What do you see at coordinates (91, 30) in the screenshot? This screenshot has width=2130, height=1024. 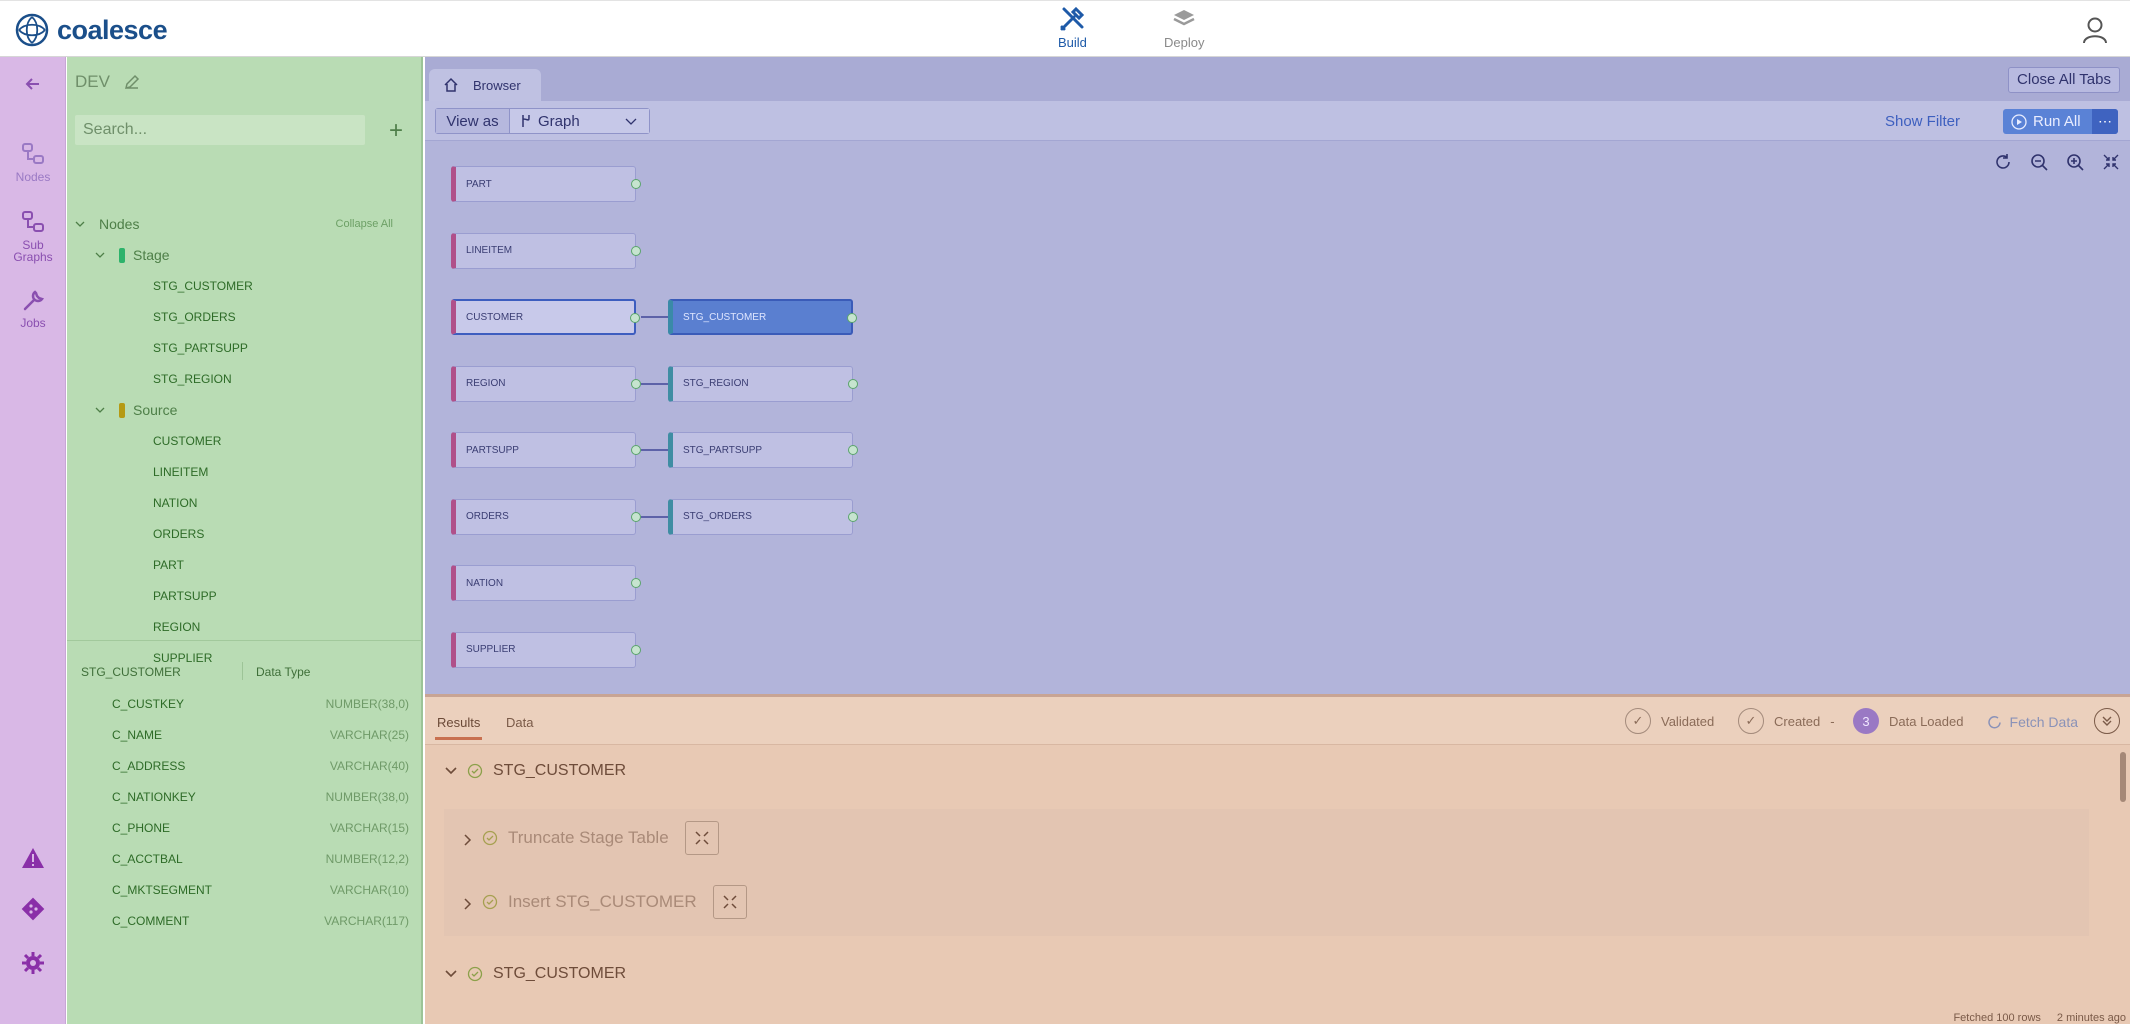 I see `app-logo: coalesce` at bounding box center [91, 30].